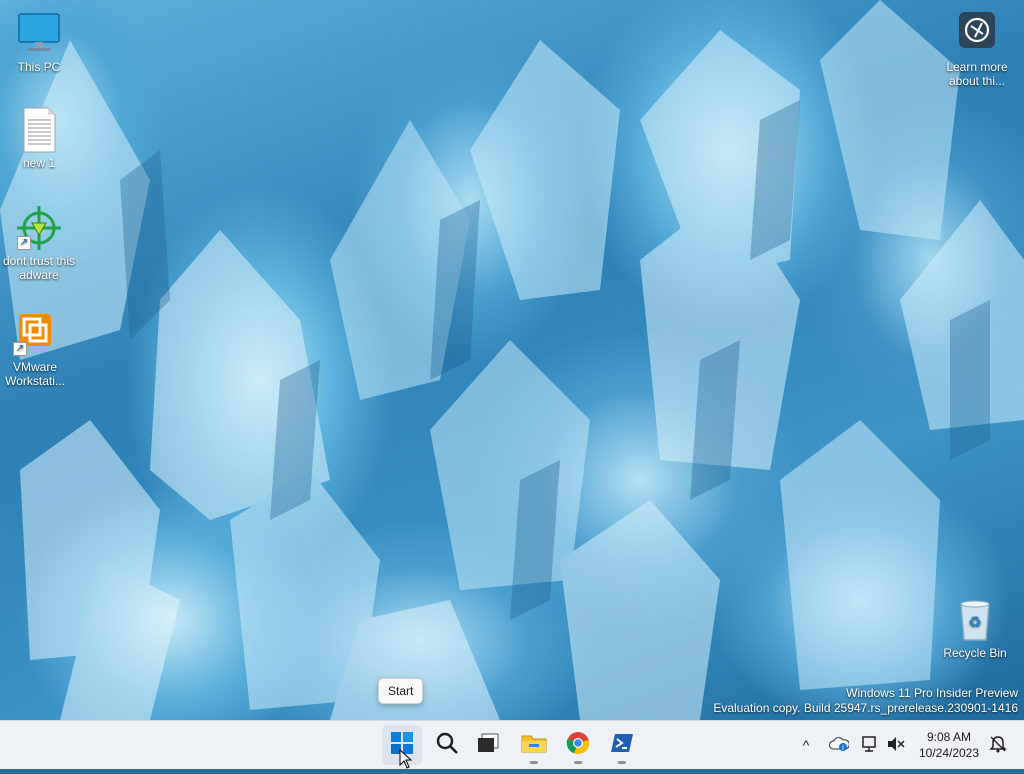  What do you see at coordinates (39, 268) in the screenshot?
I see `desktop-icon-label: dont trust this adware` at bounding box center [39, 268].